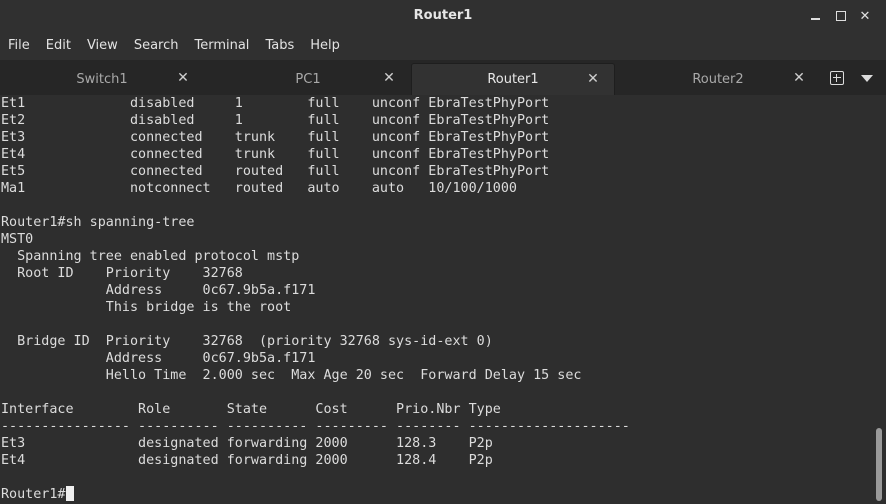  I want to click on tab-router2: Router2 ✕, so click(718, 79).